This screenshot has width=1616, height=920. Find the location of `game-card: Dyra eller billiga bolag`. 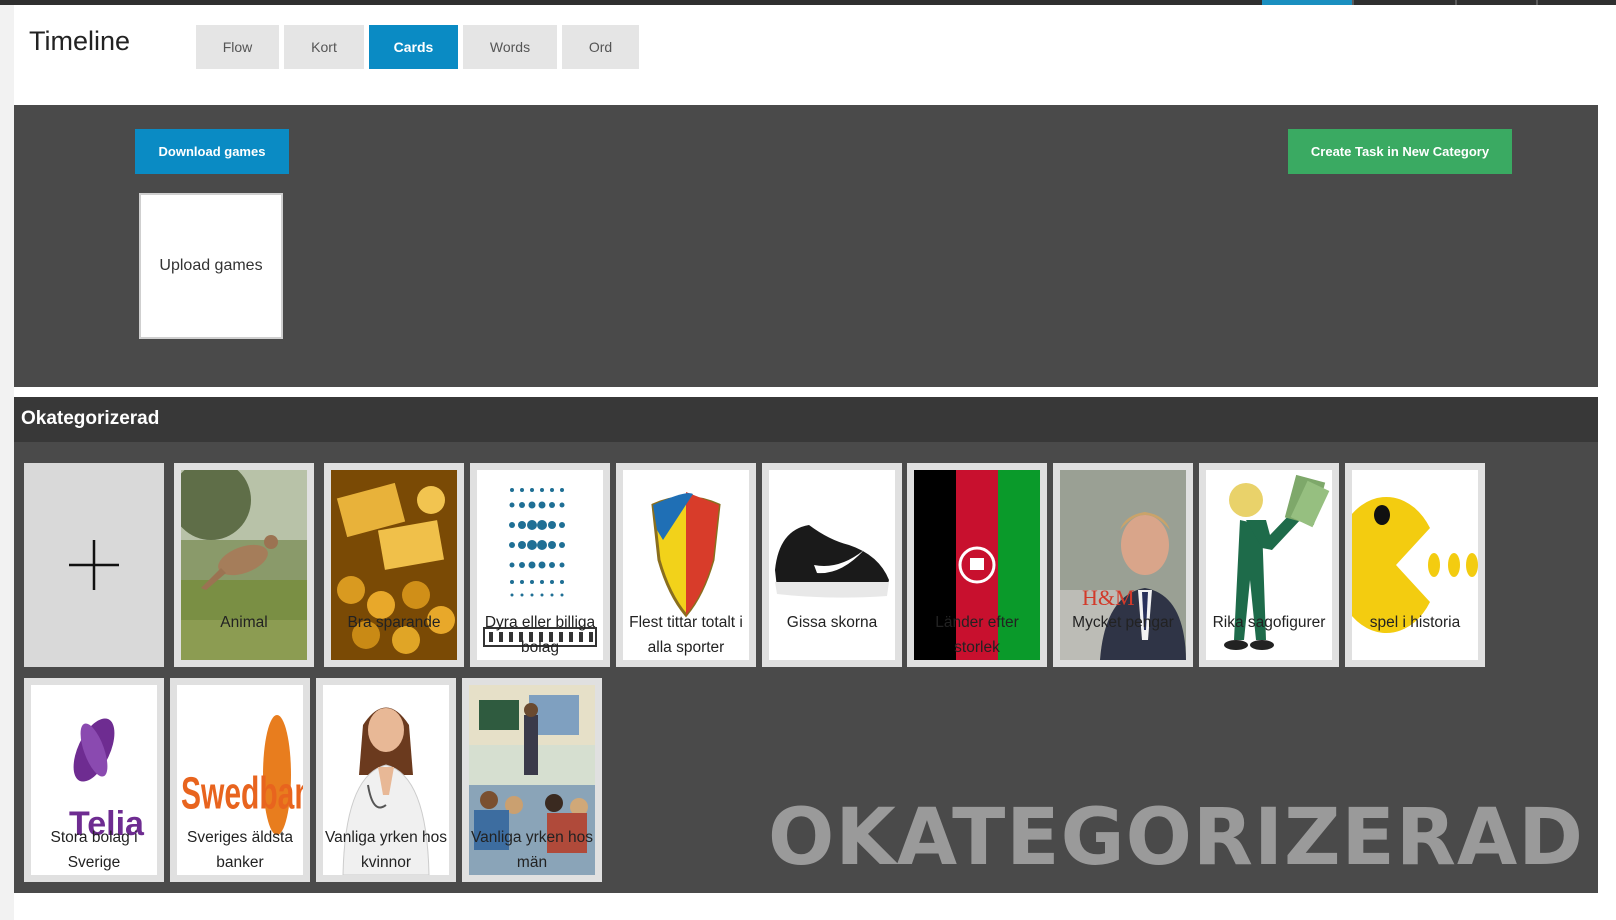

game-card: Dyra eller billiga bolag is located at coordinates (540, 565).